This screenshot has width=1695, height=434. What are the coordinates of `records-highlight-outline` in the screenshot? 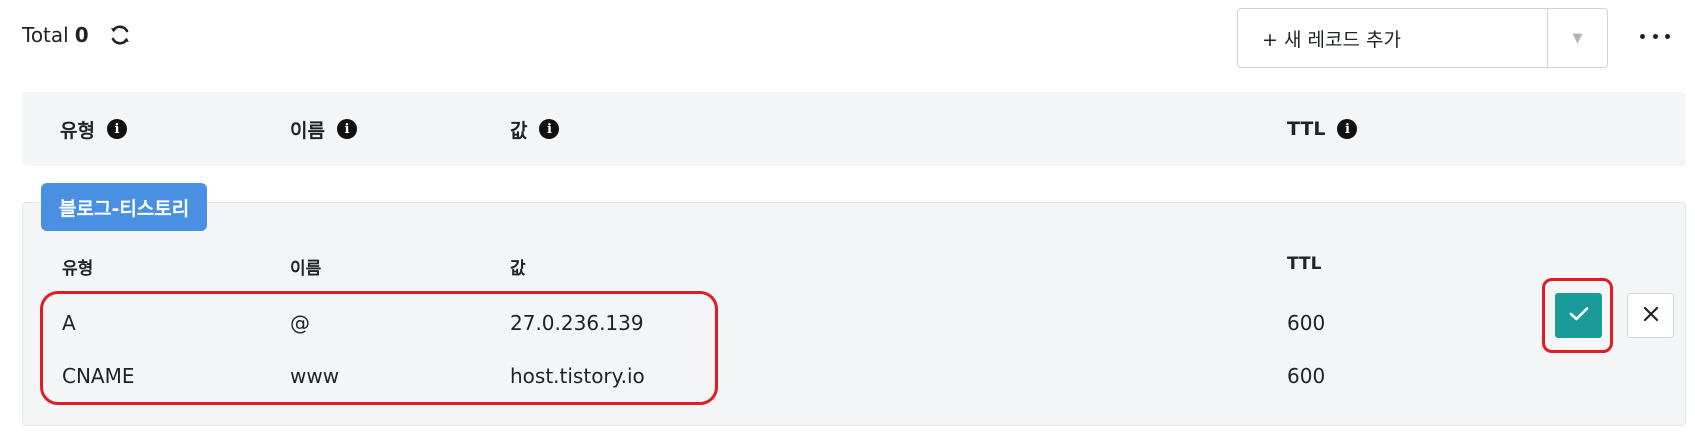 It's located at (379, 348).